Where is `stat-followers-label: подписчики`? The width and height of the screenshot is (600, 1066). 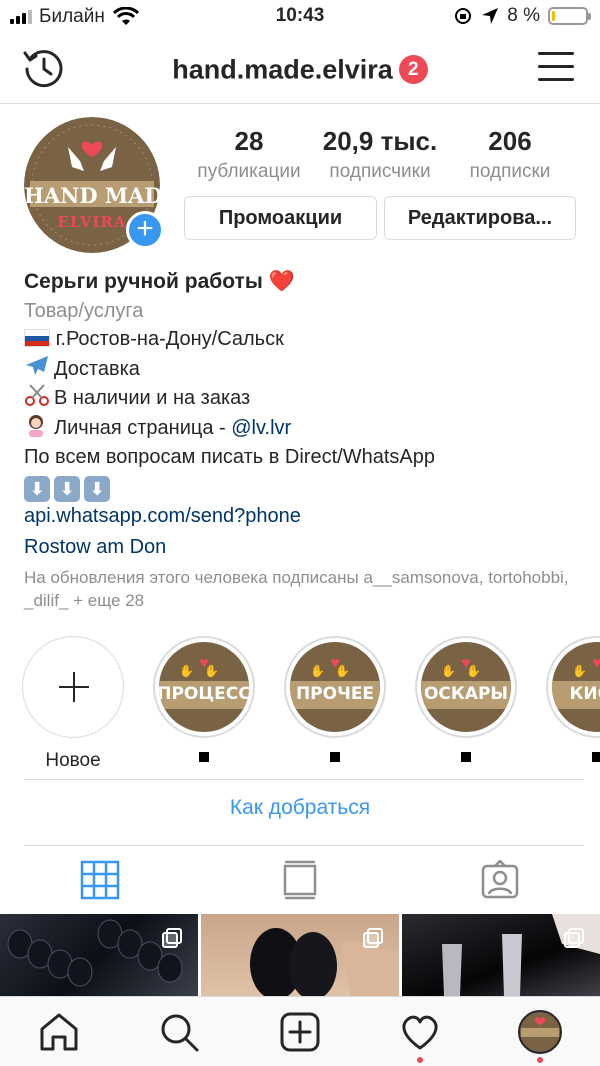
stat-followers-label: подписчики is located at coordinates (380, 171).